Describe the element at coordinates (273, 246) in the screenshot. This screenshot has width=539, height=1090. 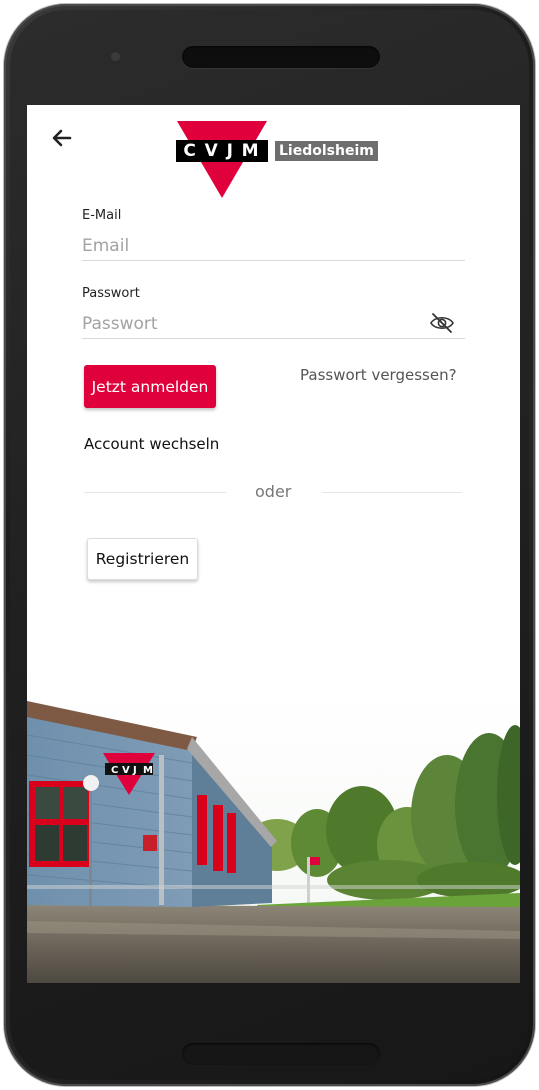
I see `email-field` at that location.